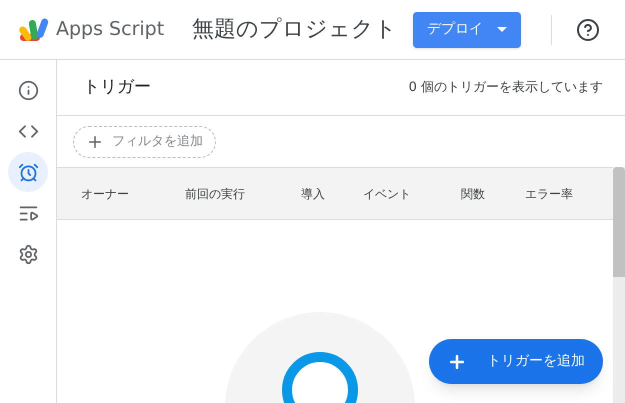 The width and height of the screenshot is (625, 403). I want to click on deploy-button: デプロイ, so click(467, 30).